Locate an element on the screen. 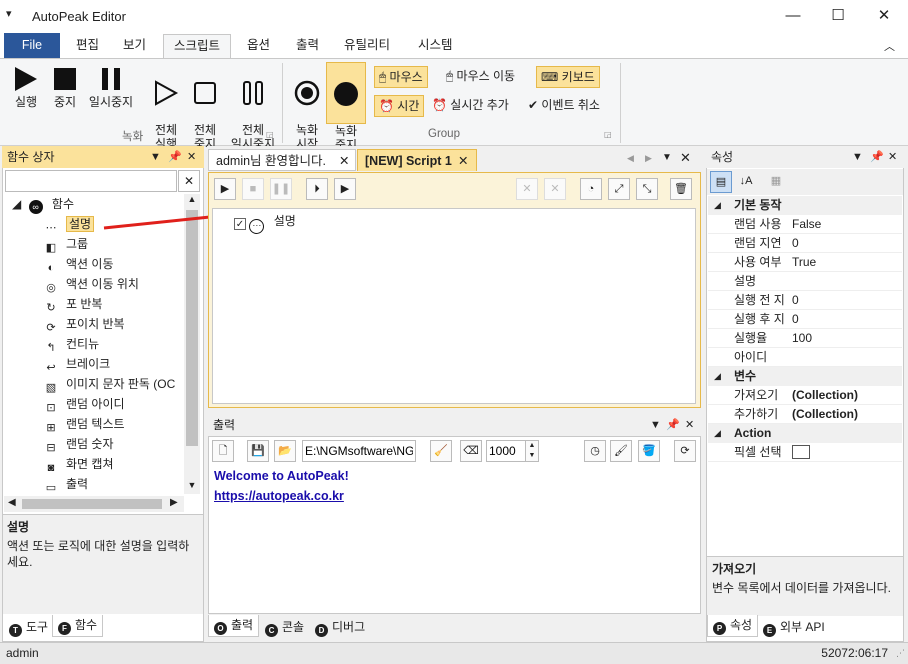 The height and width of the screenshot is (664, 908). mouse-move-toggle: 🖱 마우스 이동 is located at coordinates (480, 77).